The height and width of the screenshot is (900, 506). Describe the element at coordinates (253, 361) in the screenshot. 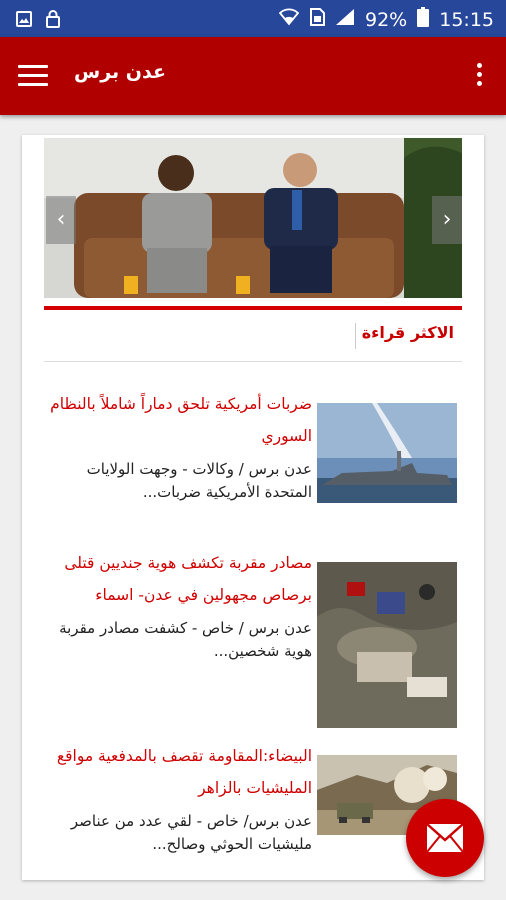

I see `section-divider` at that location.